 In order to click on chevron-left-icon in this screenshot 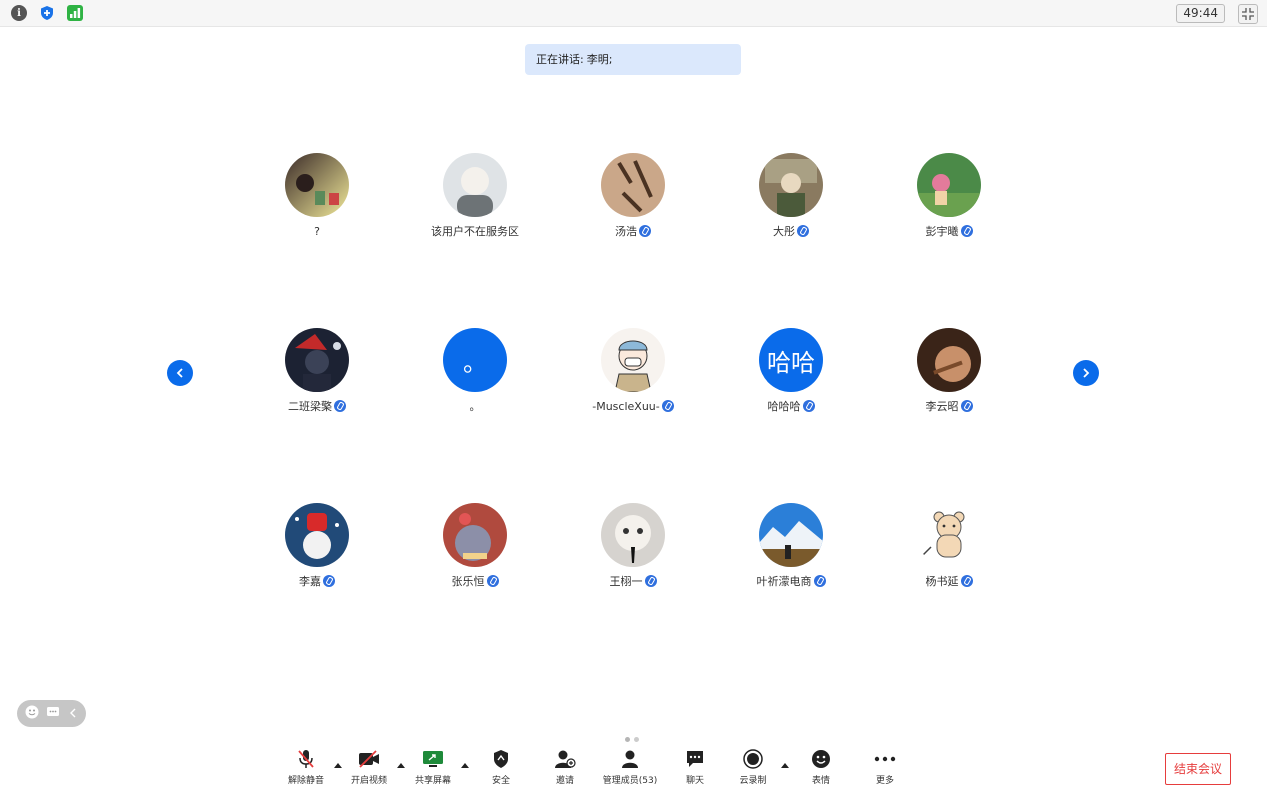, I will do `click(179, 373)`.